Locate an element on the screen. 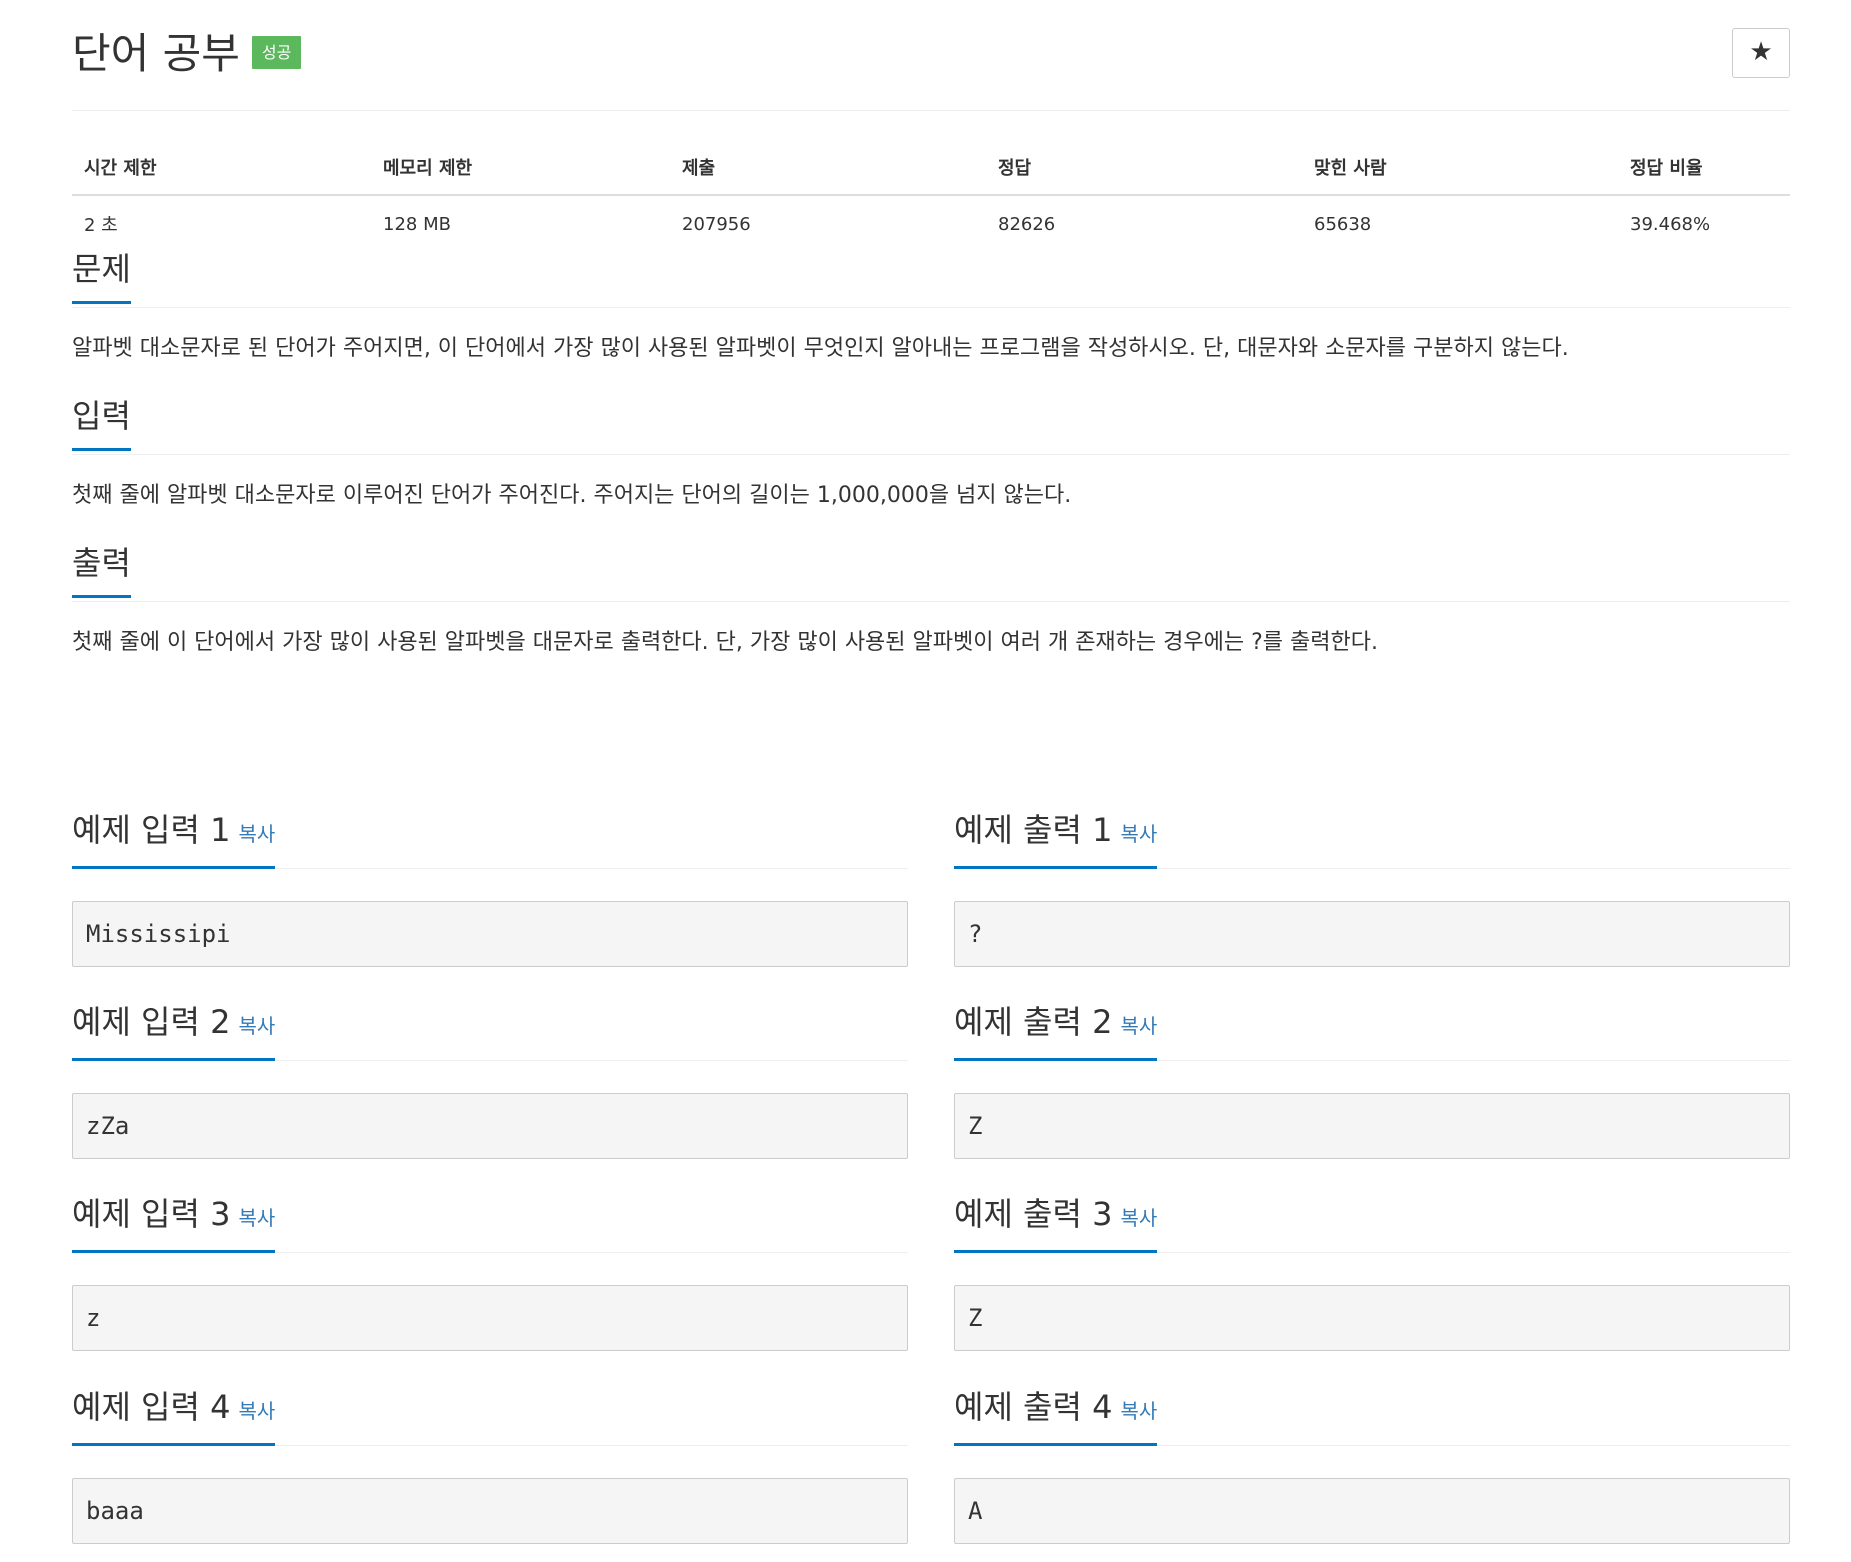 This screenshot has width=1851, height=1562. sample-output-title: 예제 출력 2 is located at coordinates (1033, 1022).